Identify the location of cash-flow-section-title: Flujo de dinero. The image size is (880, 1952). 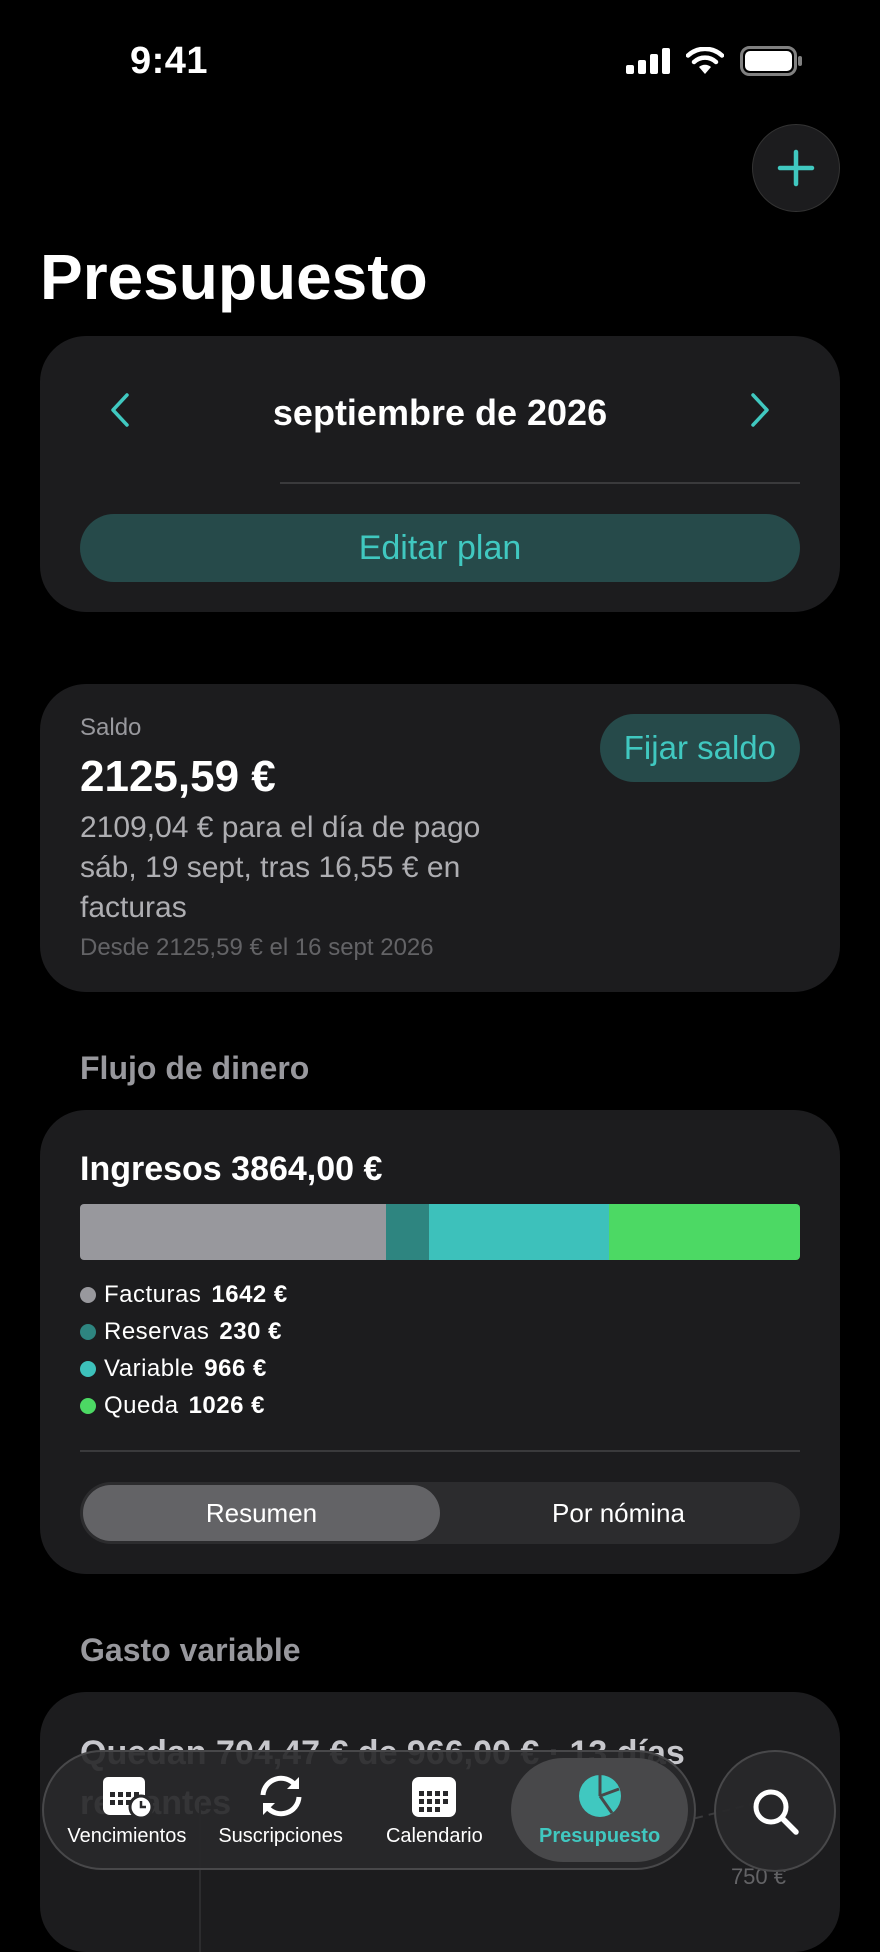
(195, 1068).